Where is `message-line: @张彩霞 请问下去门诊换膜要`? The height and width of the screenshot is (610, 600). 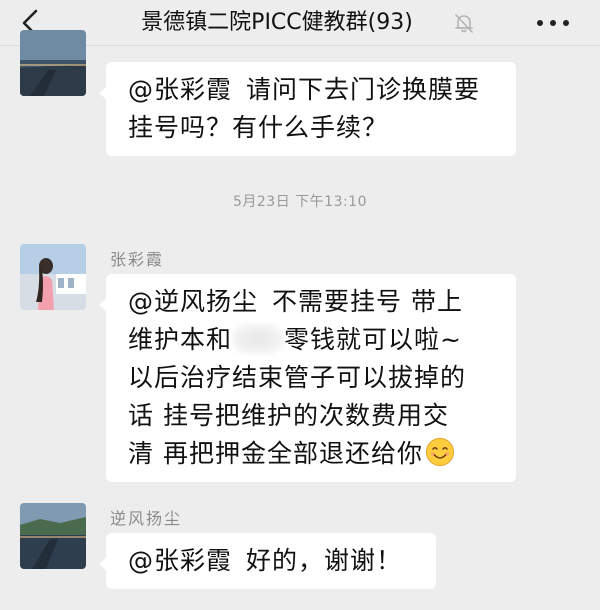 message-line: @张彩霞 请问下去门诊换膜要 is located at coordinates (315, 90).